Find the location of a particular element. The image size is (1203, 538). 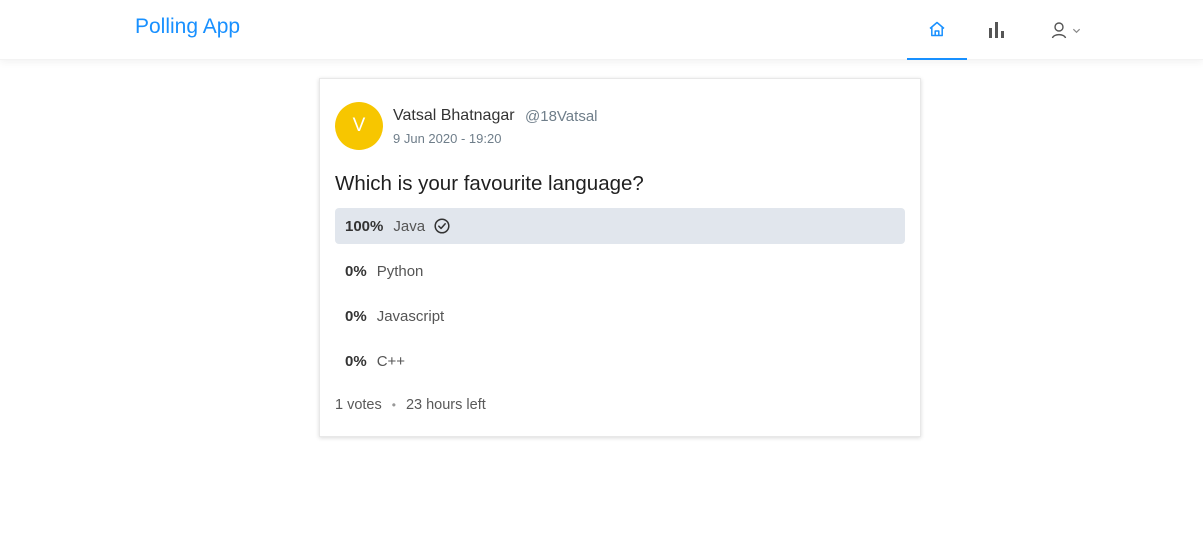

nav-profile-menu is located at coordinates (1065, 30).